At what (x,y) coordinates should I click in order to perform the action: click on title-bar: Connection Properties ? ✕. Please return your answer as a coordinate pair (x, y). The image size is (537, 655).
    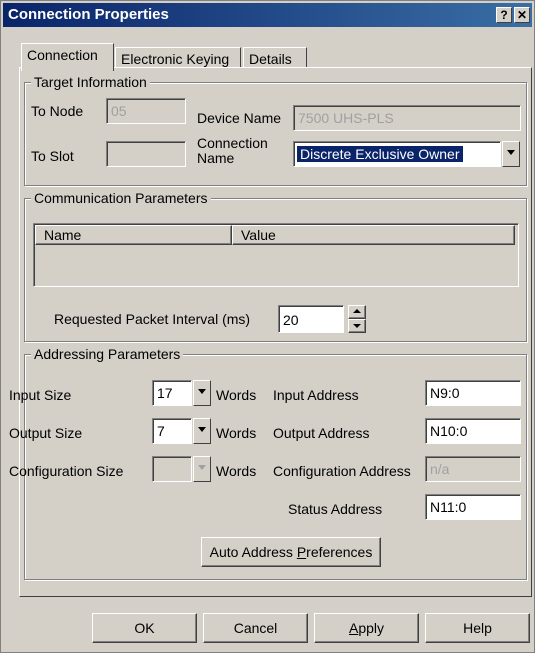
    Looking at the image, I should click on (267, 15).